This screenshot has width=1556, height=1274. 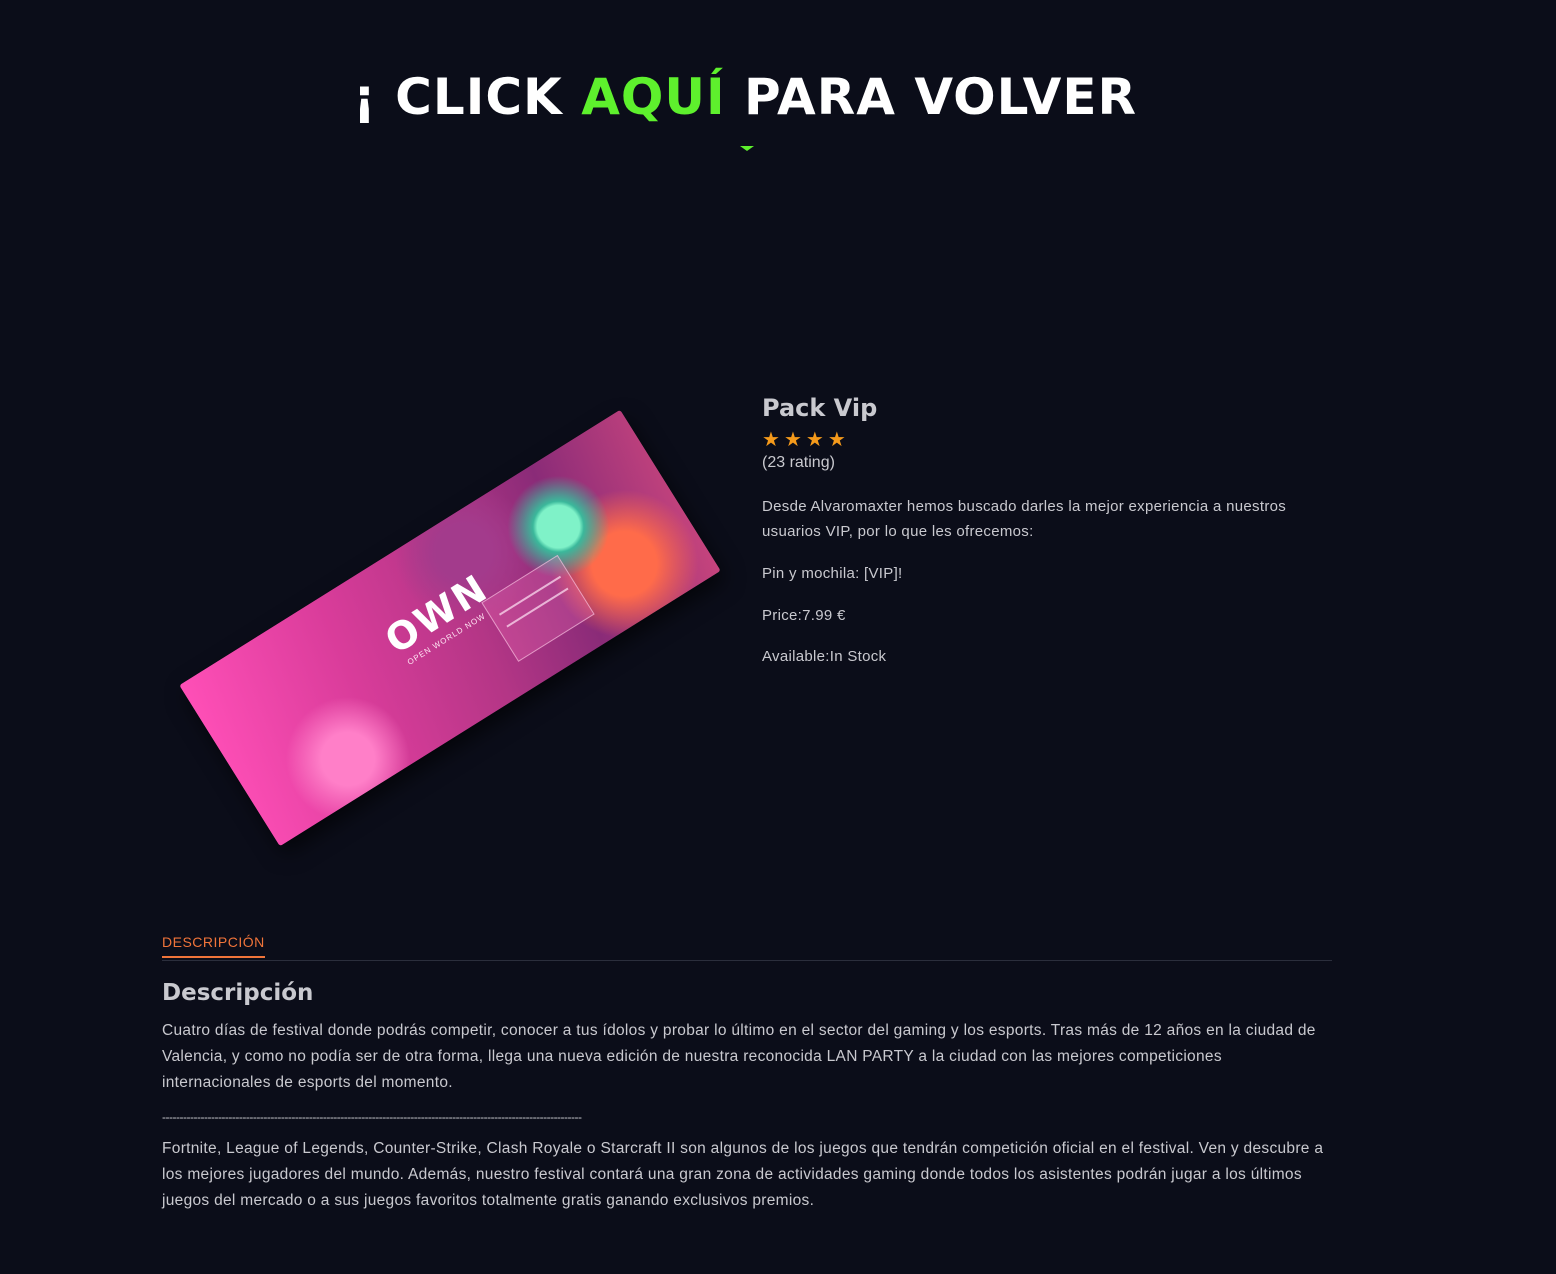 What do you see at coordinates (820, 408) in the screenshot?
I see `product-title: Pack Vip` at bounding box center [820, 408].